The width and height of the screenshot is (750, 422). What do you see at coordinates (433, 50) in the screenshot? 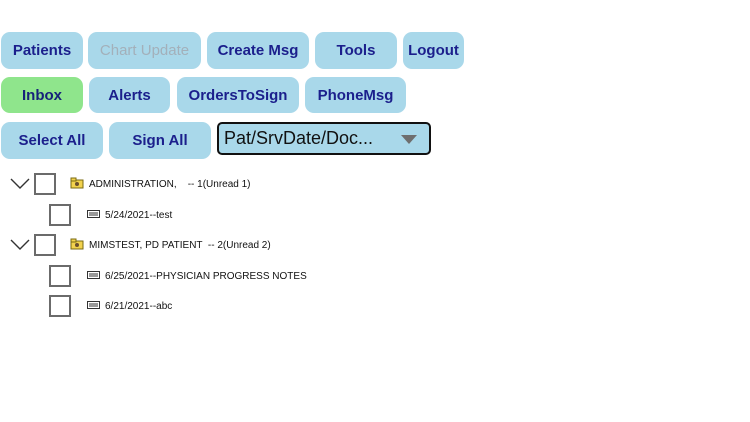
I see `logout-button: Logout` at bounding box center [433, 50].